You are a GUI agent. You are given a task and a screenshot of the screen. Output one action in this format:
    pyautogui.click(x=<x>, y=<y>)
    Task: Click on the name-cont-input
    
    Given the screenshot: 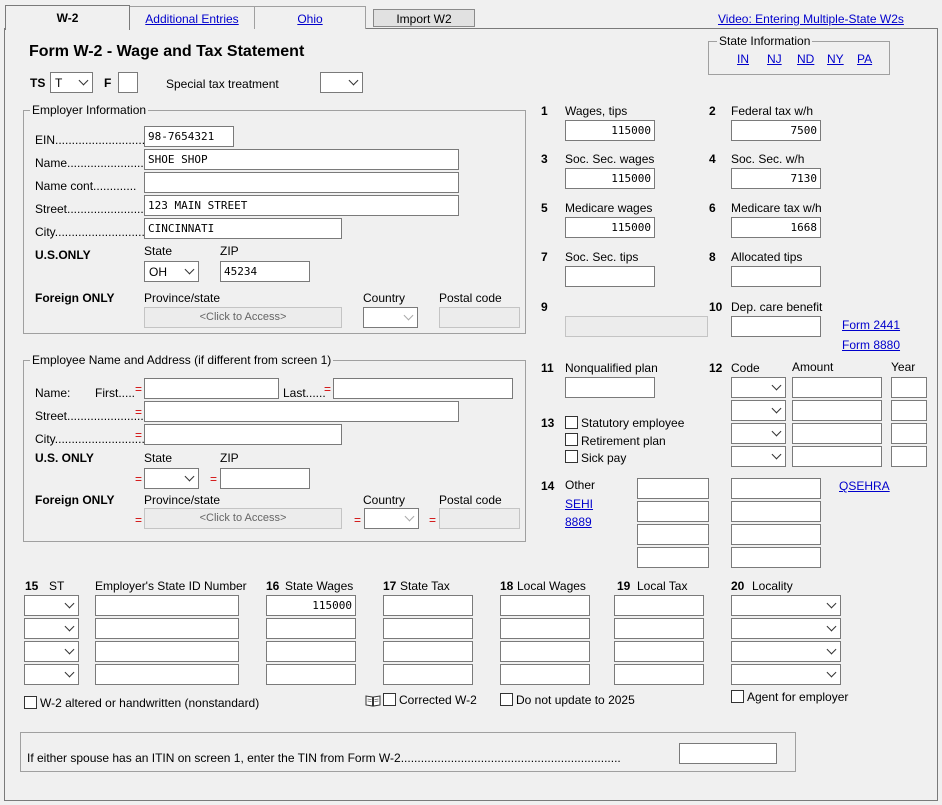 What is the action you would take?
    pyautogui.click(x=301, y=182)
    